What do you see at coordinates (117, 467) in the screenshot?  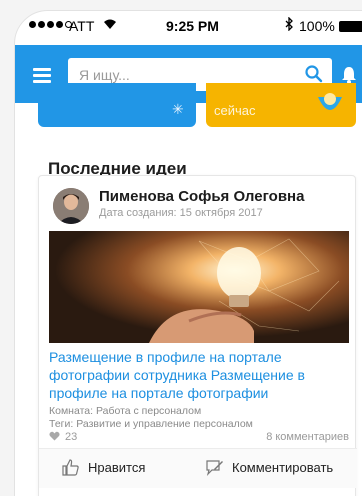 I see `like-button-label: Нравится` at bounding box center [117, 467].